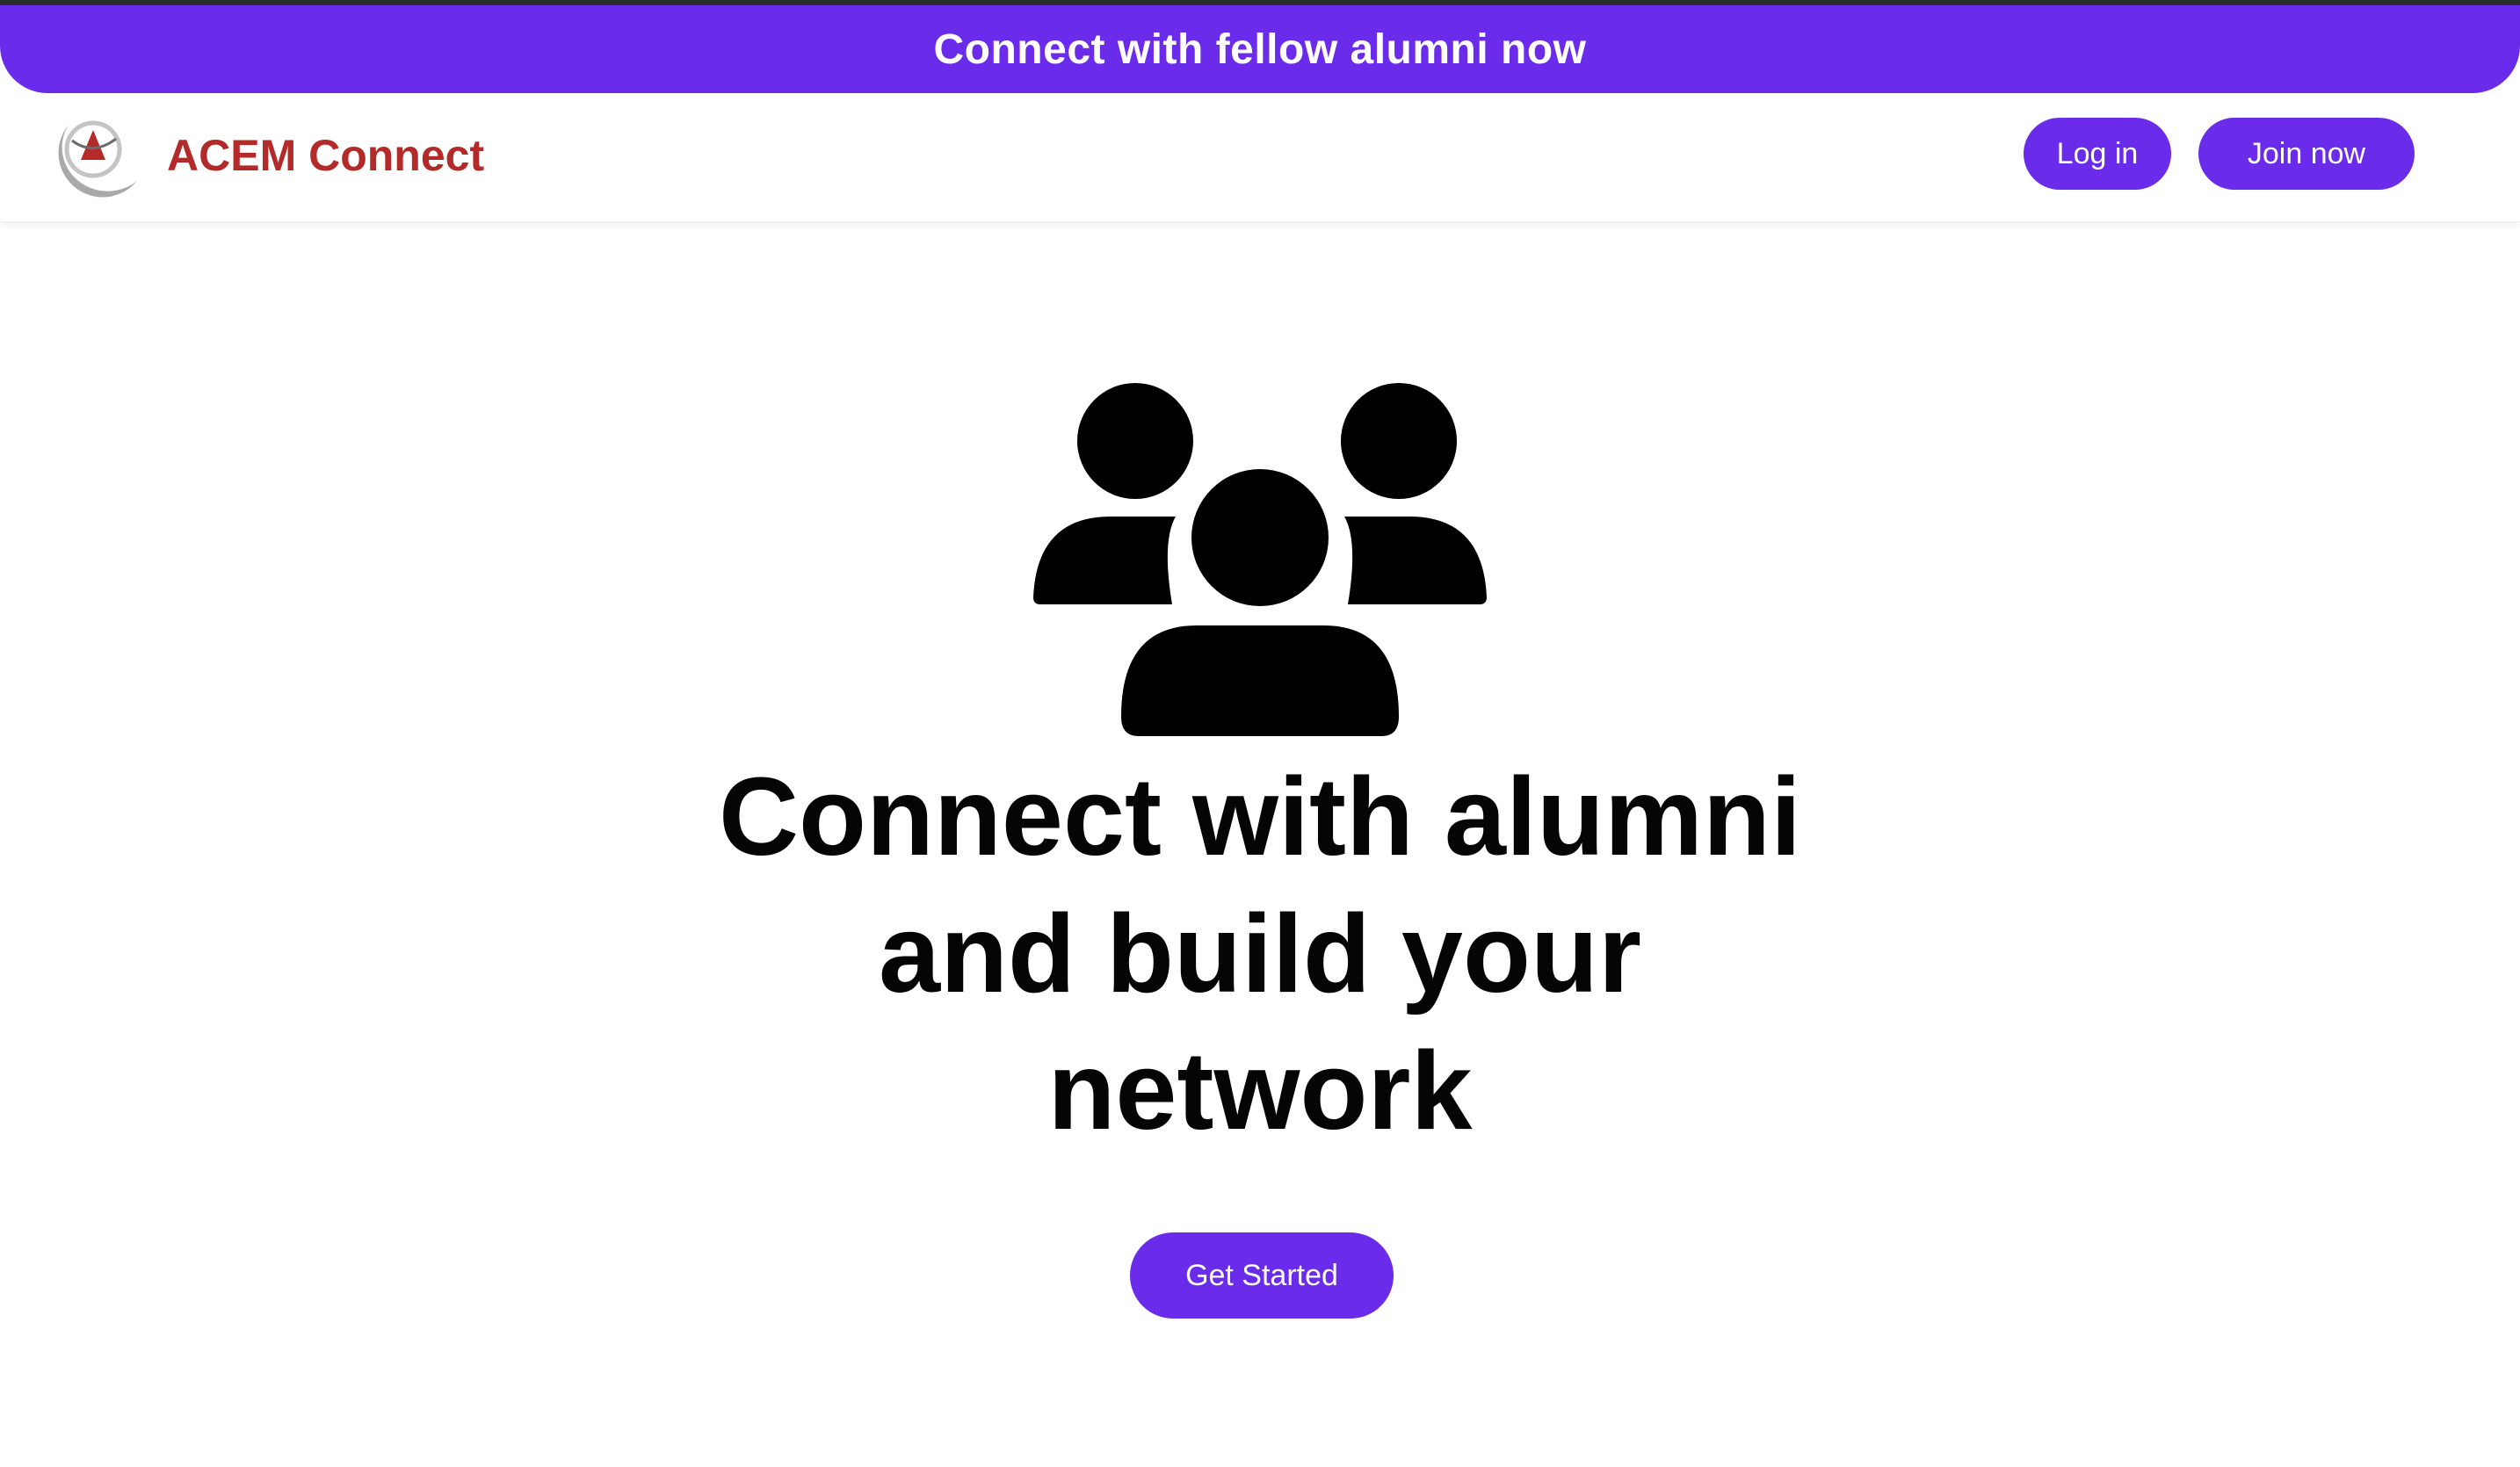  I want to click on banner-text: Connect with fellow alumni now, so click(1260, 49).